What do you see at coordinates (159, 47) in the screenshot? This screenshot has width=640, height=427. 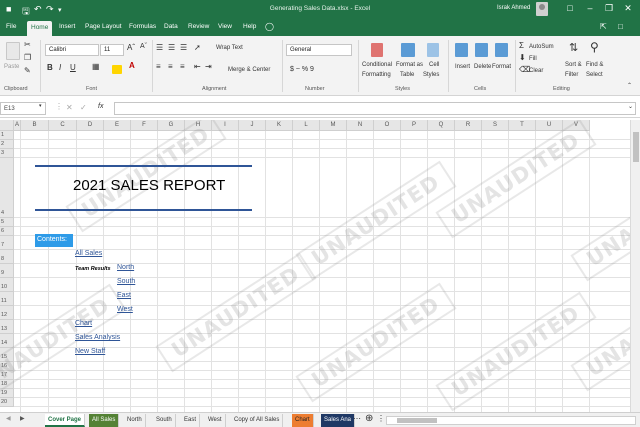 I see `align-top-icon: ☰` at bounding box center [159, 47].